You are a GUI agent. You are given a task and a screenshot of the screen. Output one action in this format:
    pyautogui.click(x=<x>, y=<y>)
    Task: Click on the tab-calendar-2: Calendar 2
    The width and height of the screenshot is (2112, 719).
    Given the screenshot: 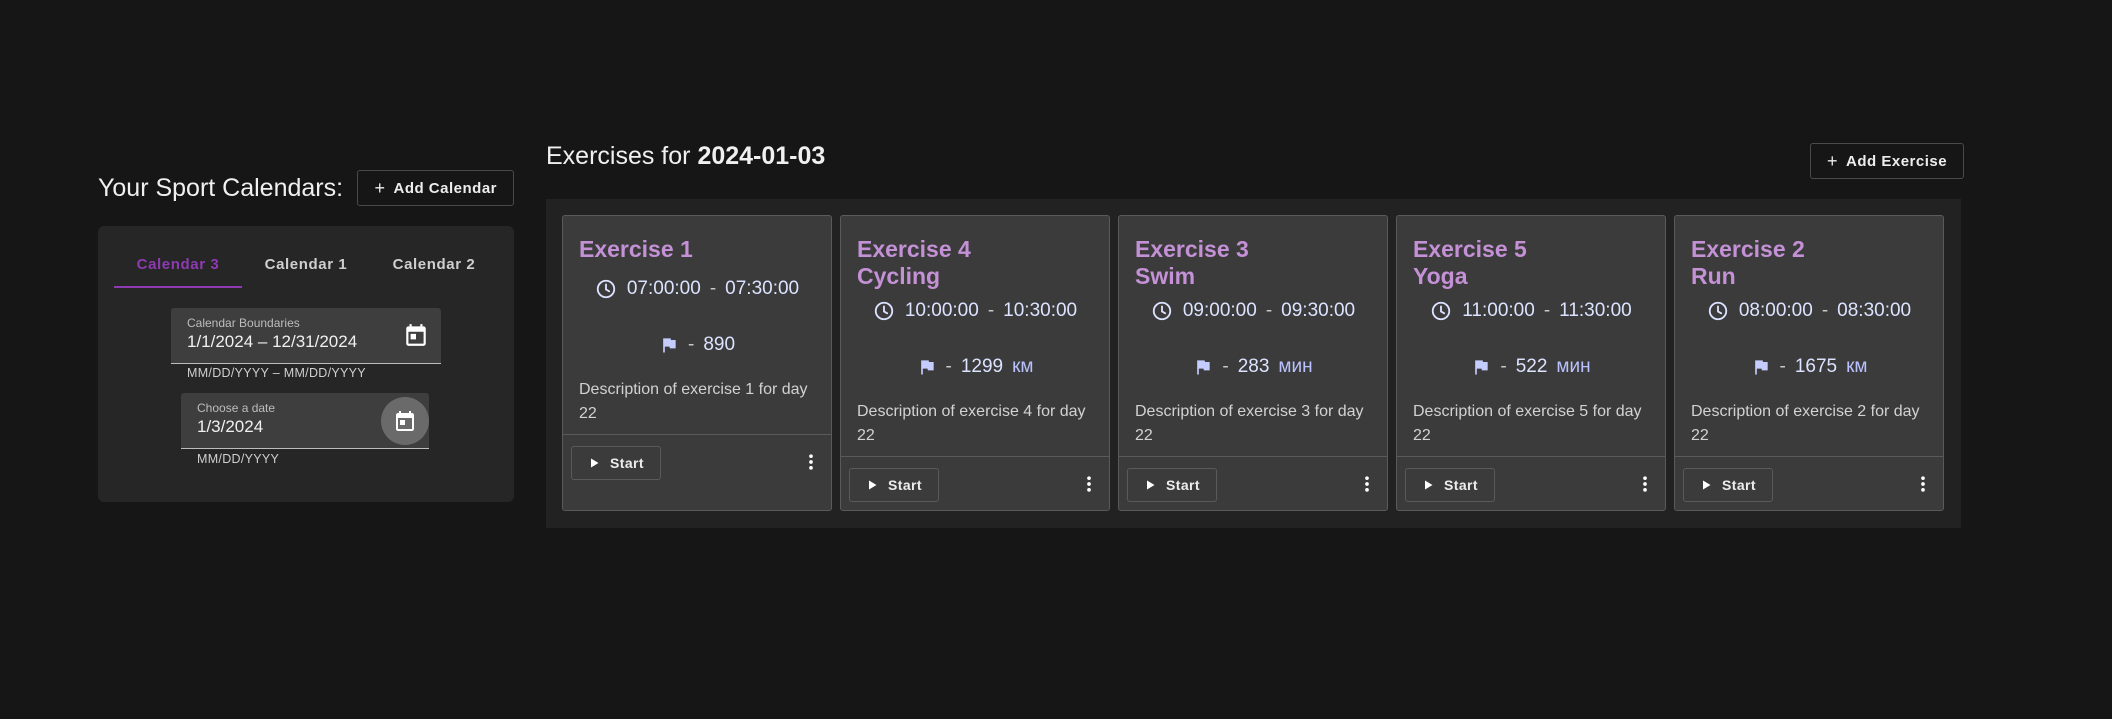 What is the action you would take?
    pyautogui.click(x=434, y=264)
    